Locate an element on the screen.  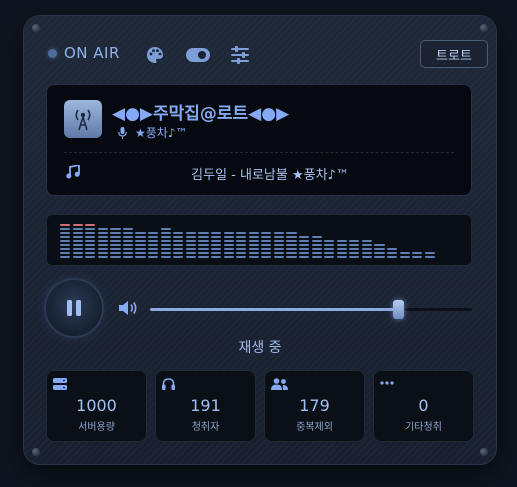
playback-status: 재생 중 is located at coordinates (260, 348).